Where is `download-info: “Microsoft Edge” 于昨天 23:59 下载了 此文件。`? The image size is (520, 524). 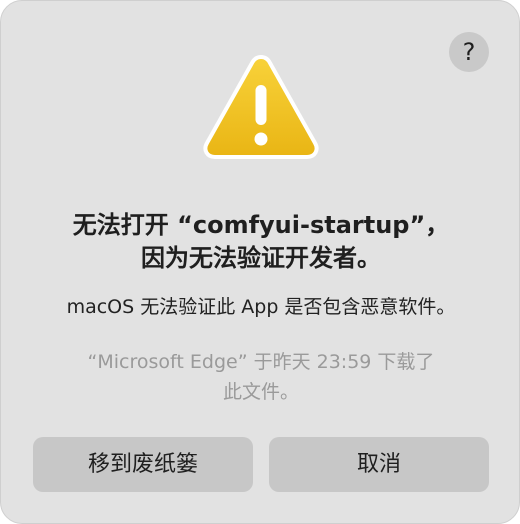 download-info: “Microsoft Edge” 于昨天 23:59 下载了 此文件。 is located at coordinates (260, 377).